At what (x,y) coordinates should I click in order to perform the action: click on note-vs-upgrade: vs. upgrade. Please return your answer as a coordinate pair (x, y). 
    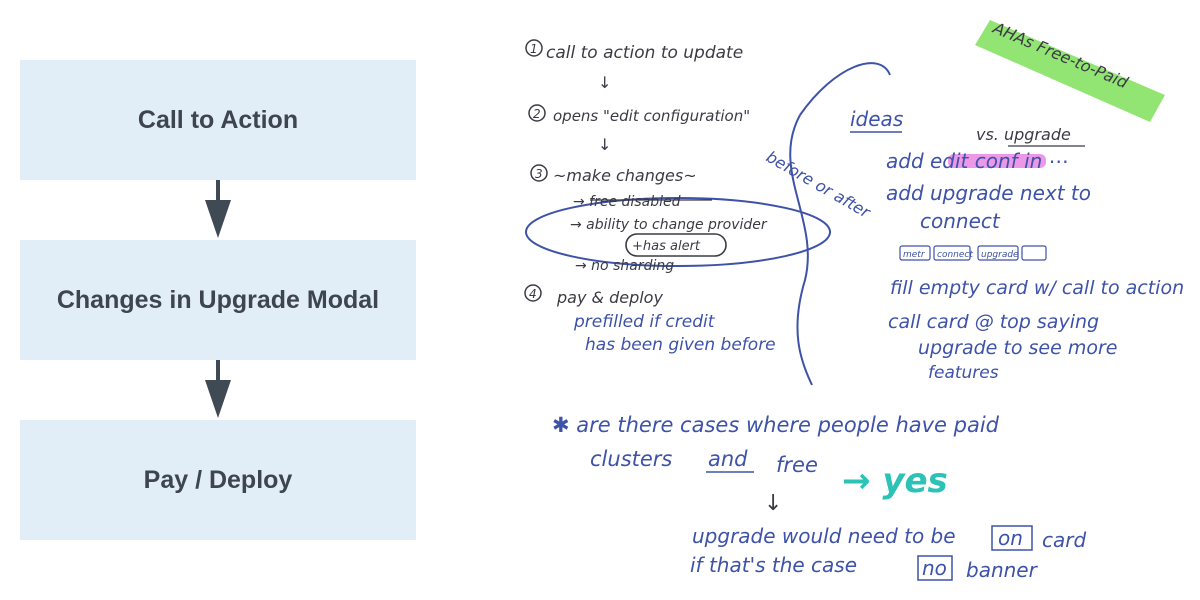
    Looking at the image, I should click on (1023, 134).